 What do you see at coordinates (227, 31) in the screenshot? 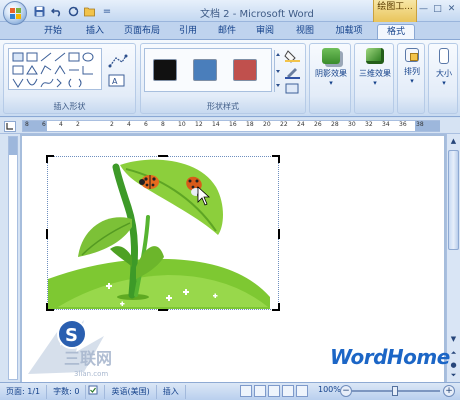
I see `tab-mailings: 邮件` at bounding box center [227, 31].